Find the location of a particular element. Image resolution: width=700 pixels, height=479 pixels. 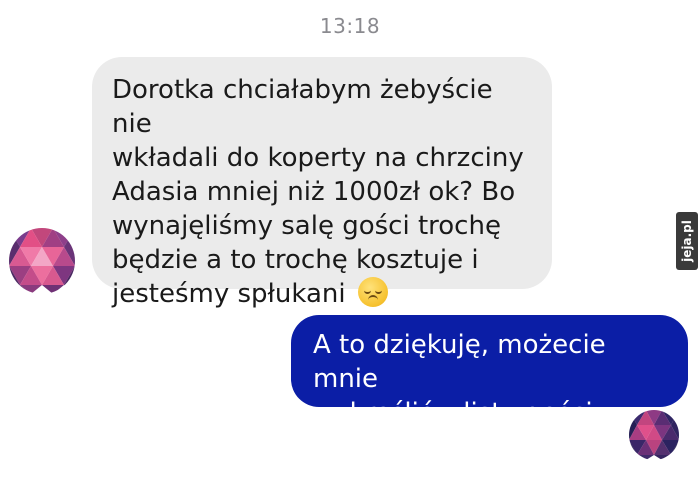

pensive-face-emoji-icon is located at coordinates (372, 292).